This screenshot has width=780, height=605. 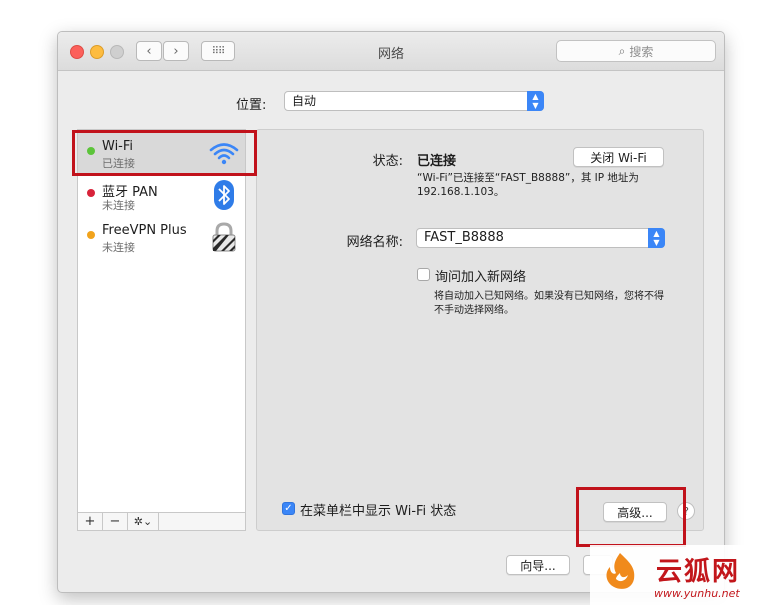 I want to click on network-name-label: 网络名称:, so click(x=374, y=242).